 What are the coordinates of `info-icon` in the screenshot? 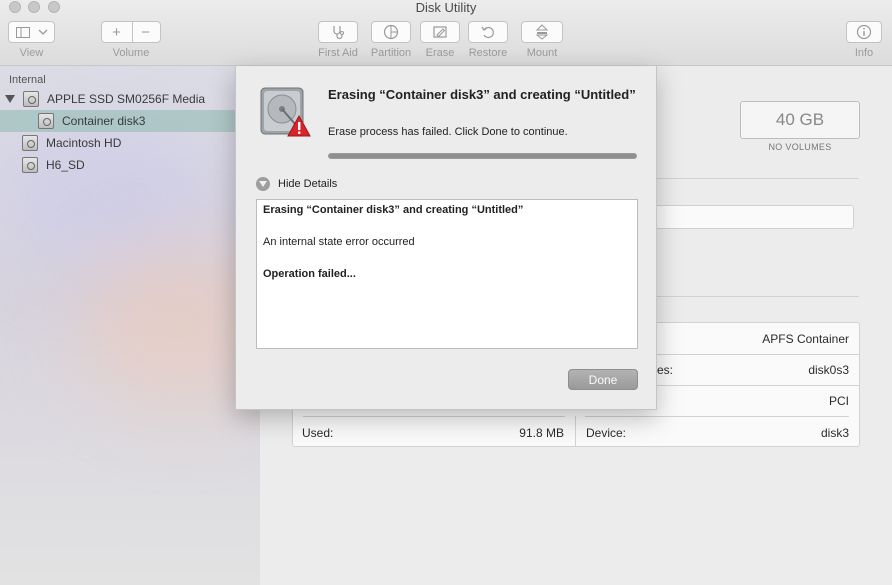 It's located at (864, 32).